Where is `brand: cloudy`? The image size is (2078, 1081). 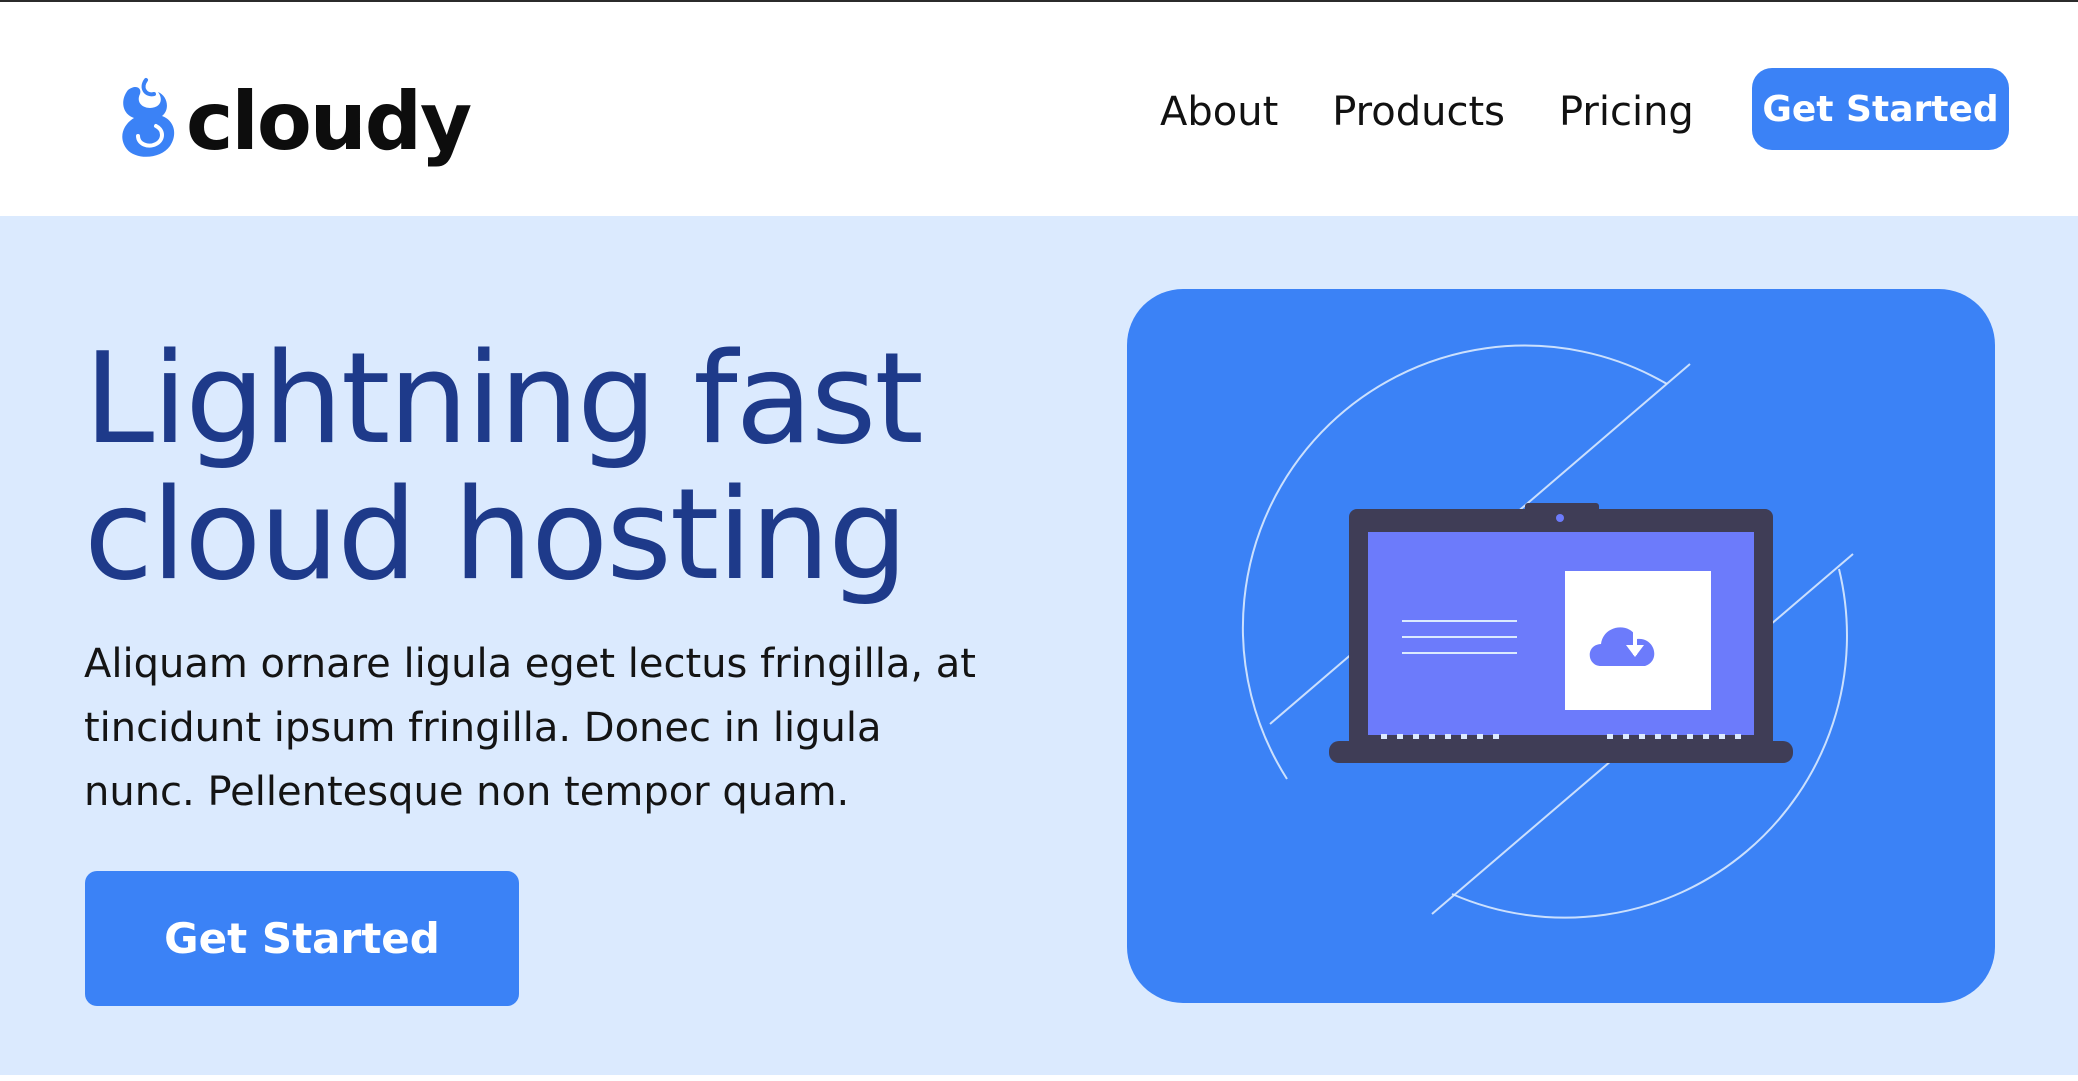 brand: cloudy is located at coordinates (294, 119).